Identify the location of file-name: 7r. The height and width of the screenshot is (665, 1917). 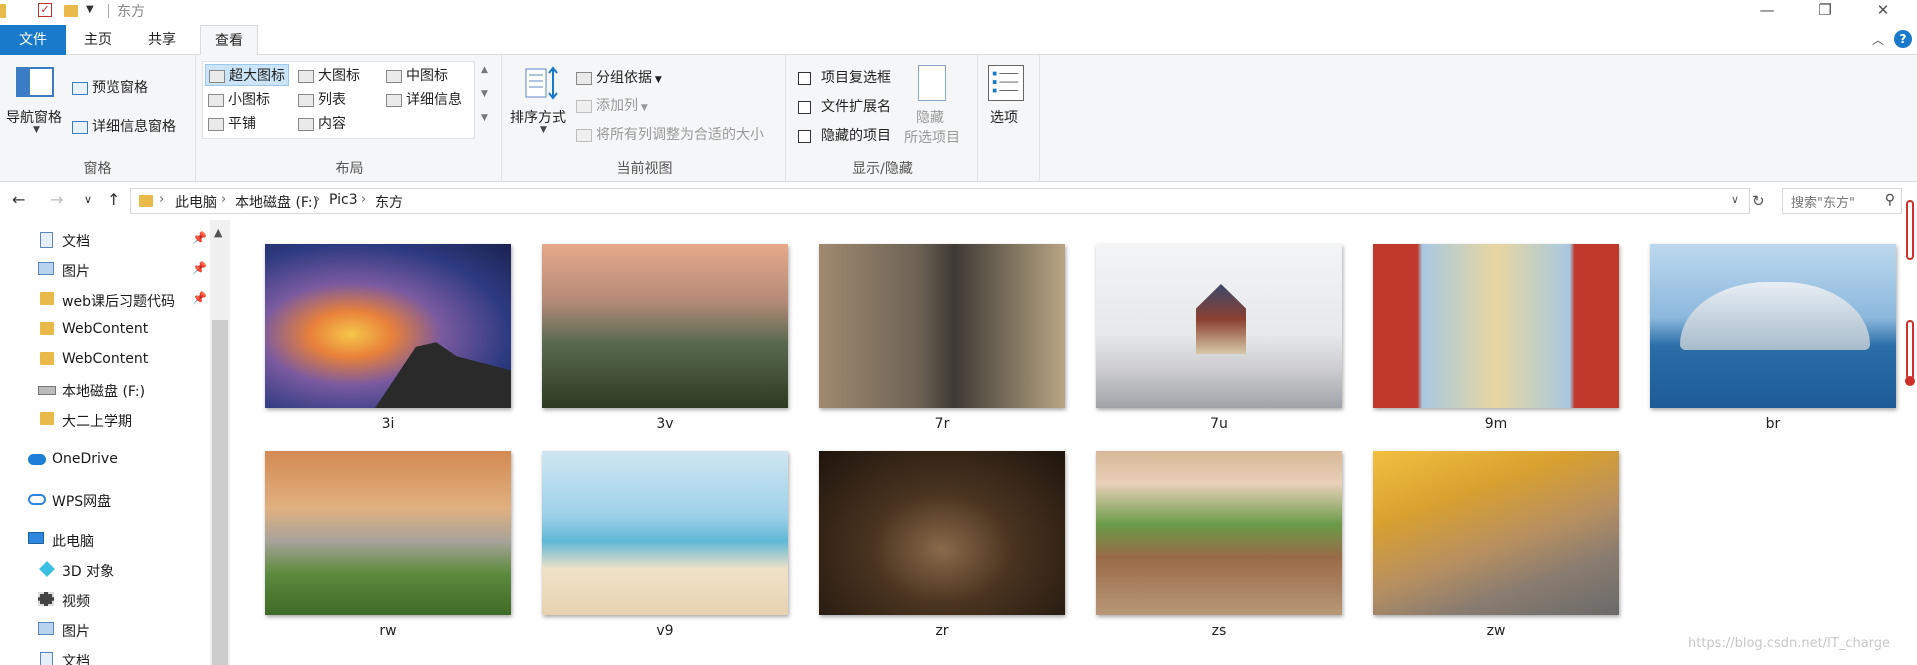
(942, 424).